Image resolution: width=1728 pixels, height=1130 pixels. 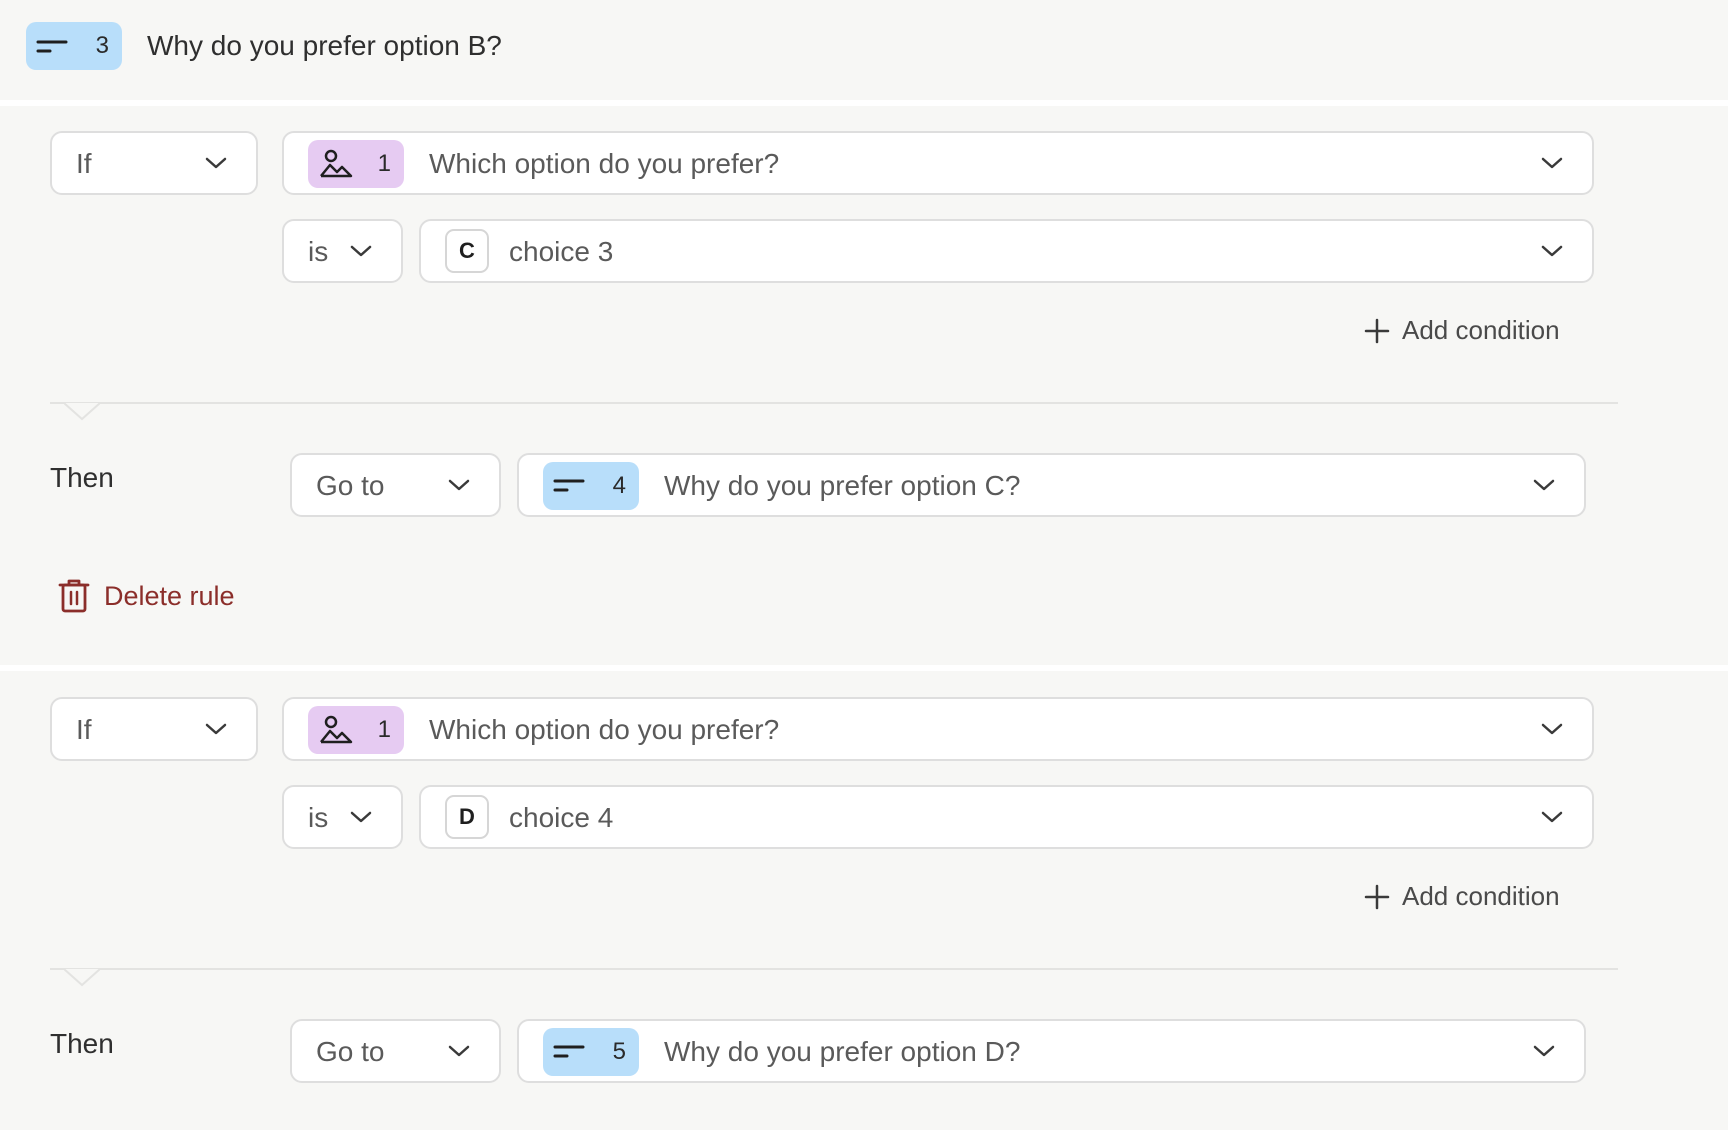 I want to click on page-title: Why do you prefer option B?, so click(x=324, y=45).